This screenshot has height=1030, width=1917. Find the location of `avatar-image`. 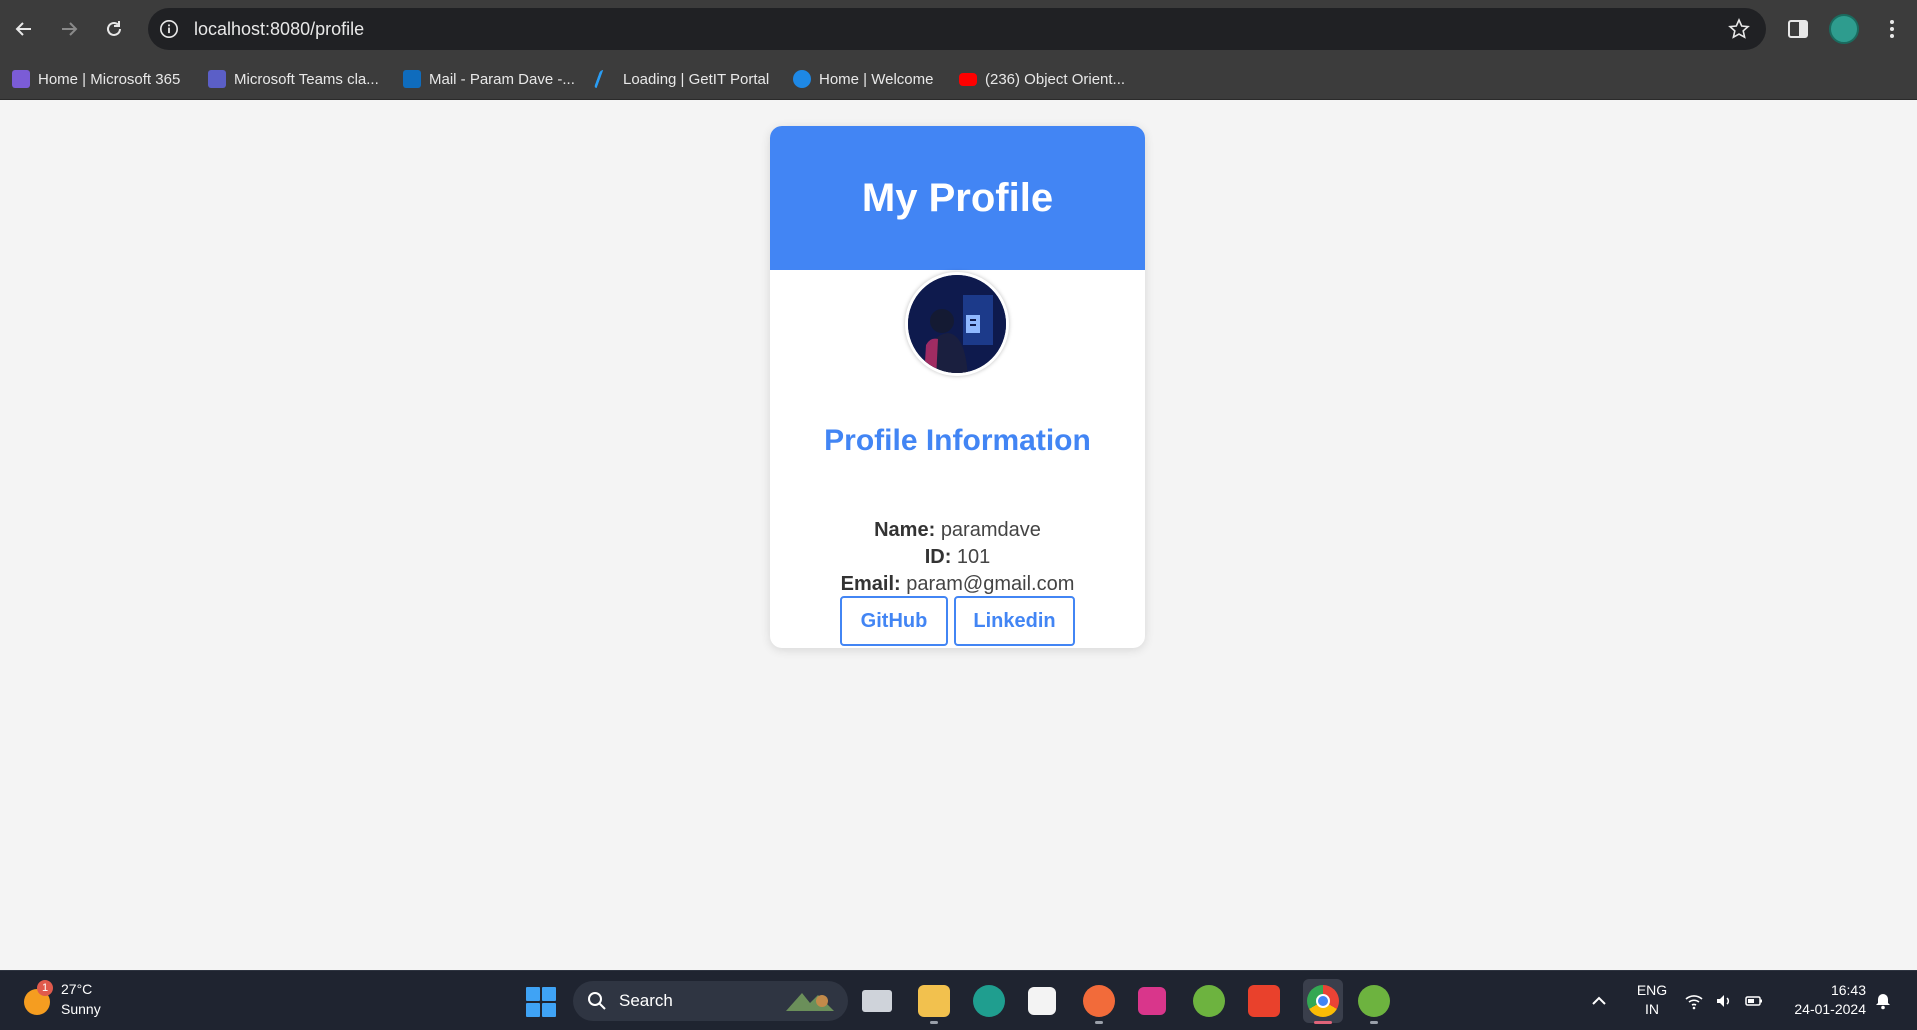

avatar-image is located at coordinates (957, 324).